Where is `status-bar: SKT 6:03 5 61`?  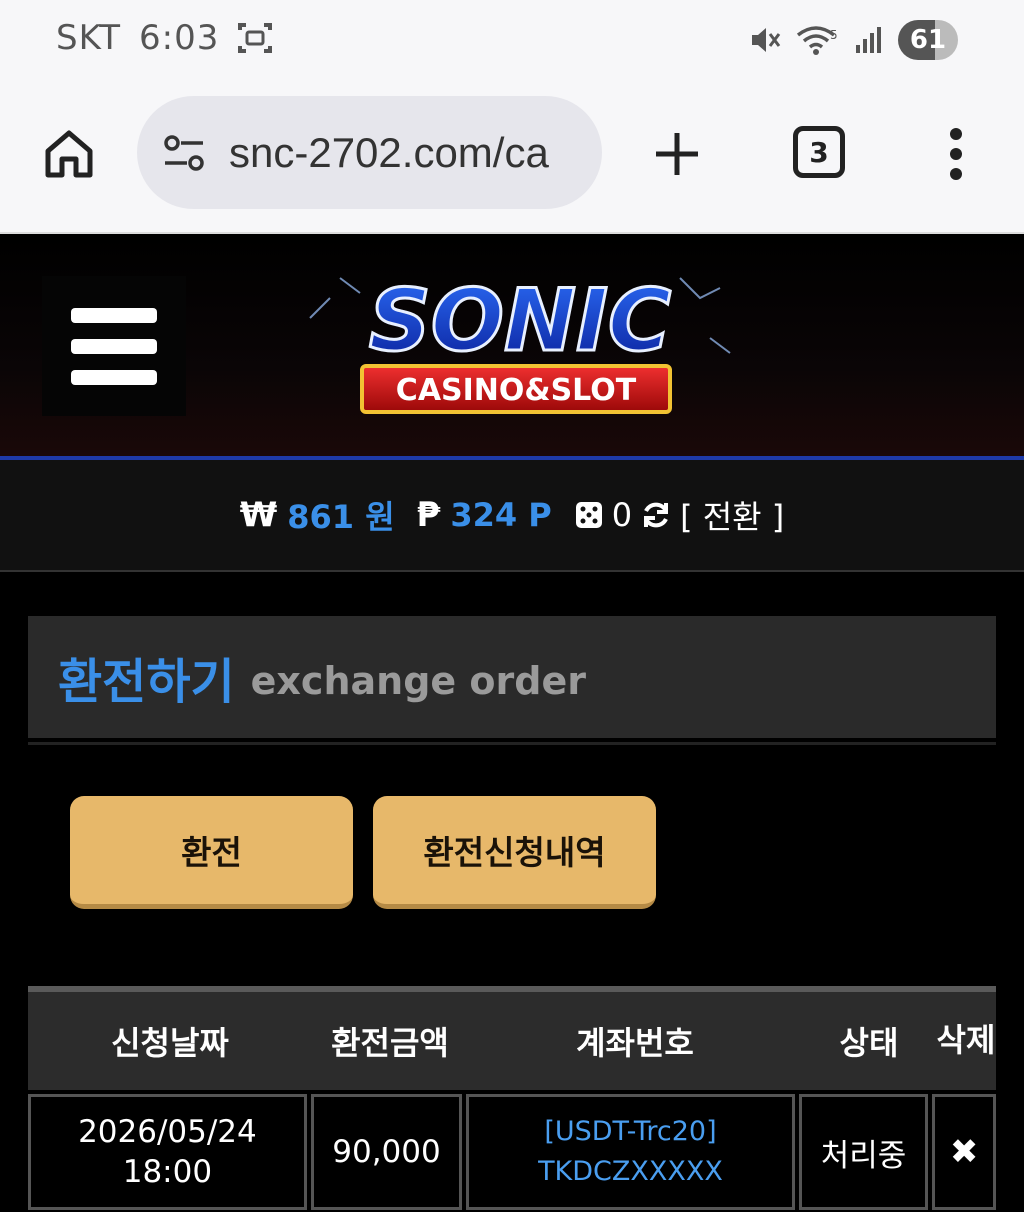
status-bar: SKT 6:03 5 61 is located at coordinates (512, 41).